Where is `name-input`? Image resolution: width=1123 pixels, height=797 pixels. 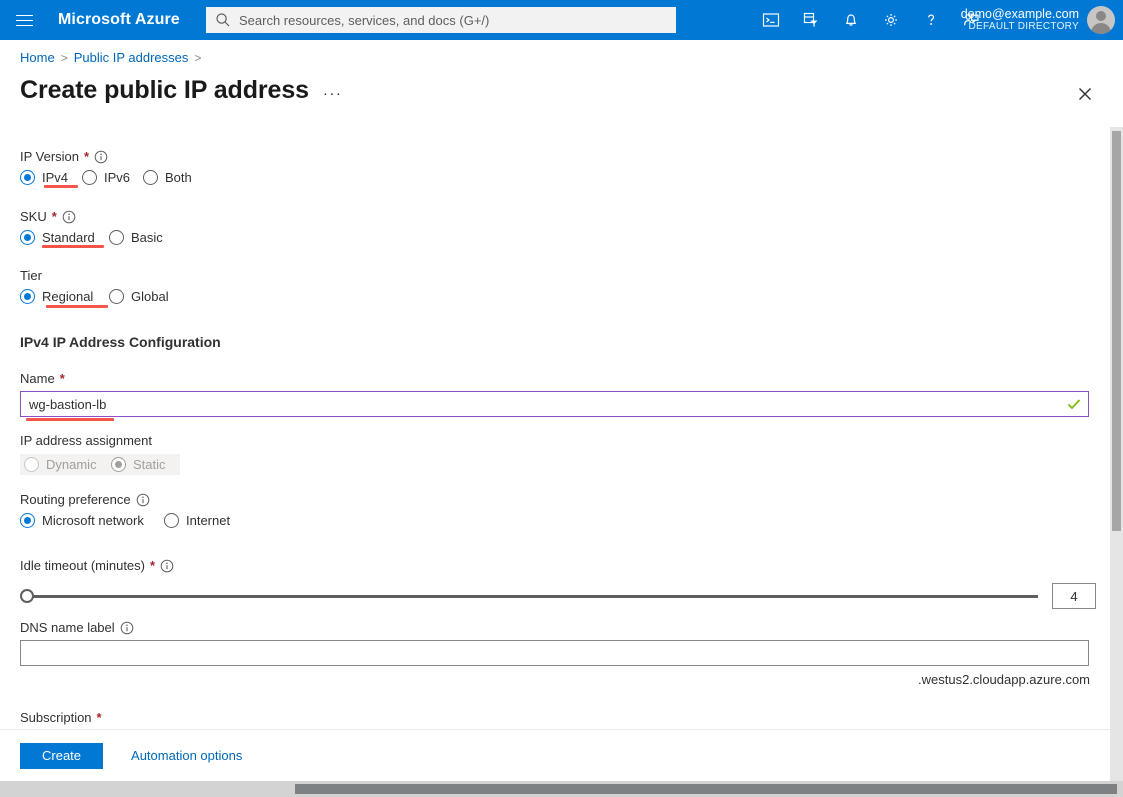 name-input is located at coordinates (554, 404).